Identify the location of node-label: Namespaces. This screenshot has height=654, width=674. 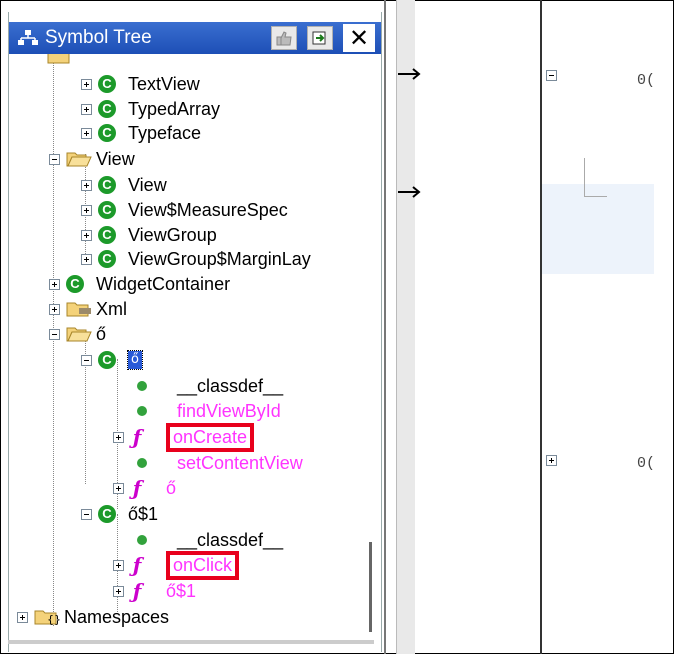
(117, 616).